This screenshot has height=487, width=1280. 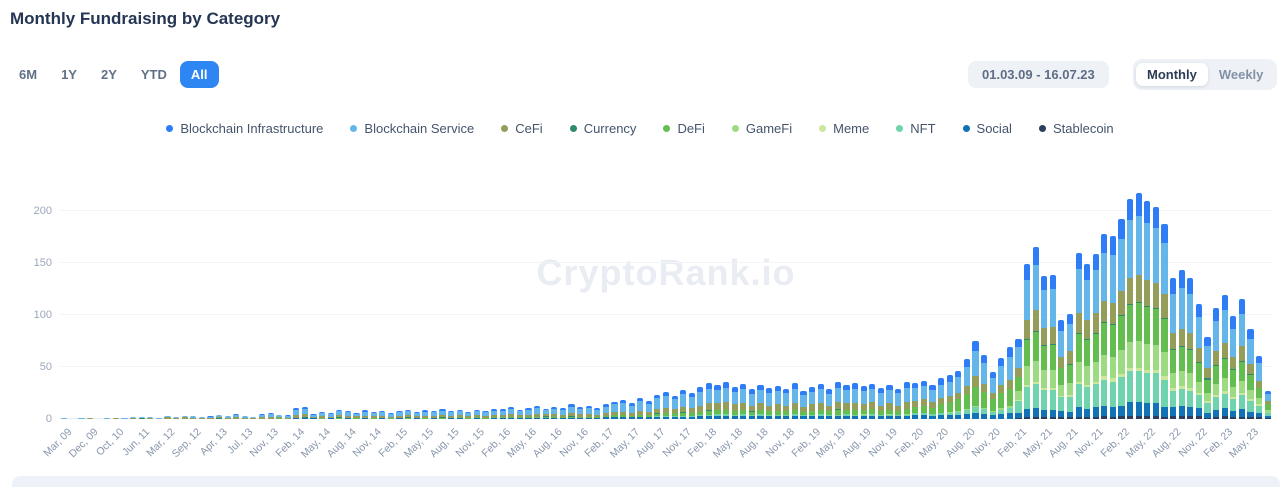 I want to click on toggle-weekly: Weekly, so click(x=1241, y=74).